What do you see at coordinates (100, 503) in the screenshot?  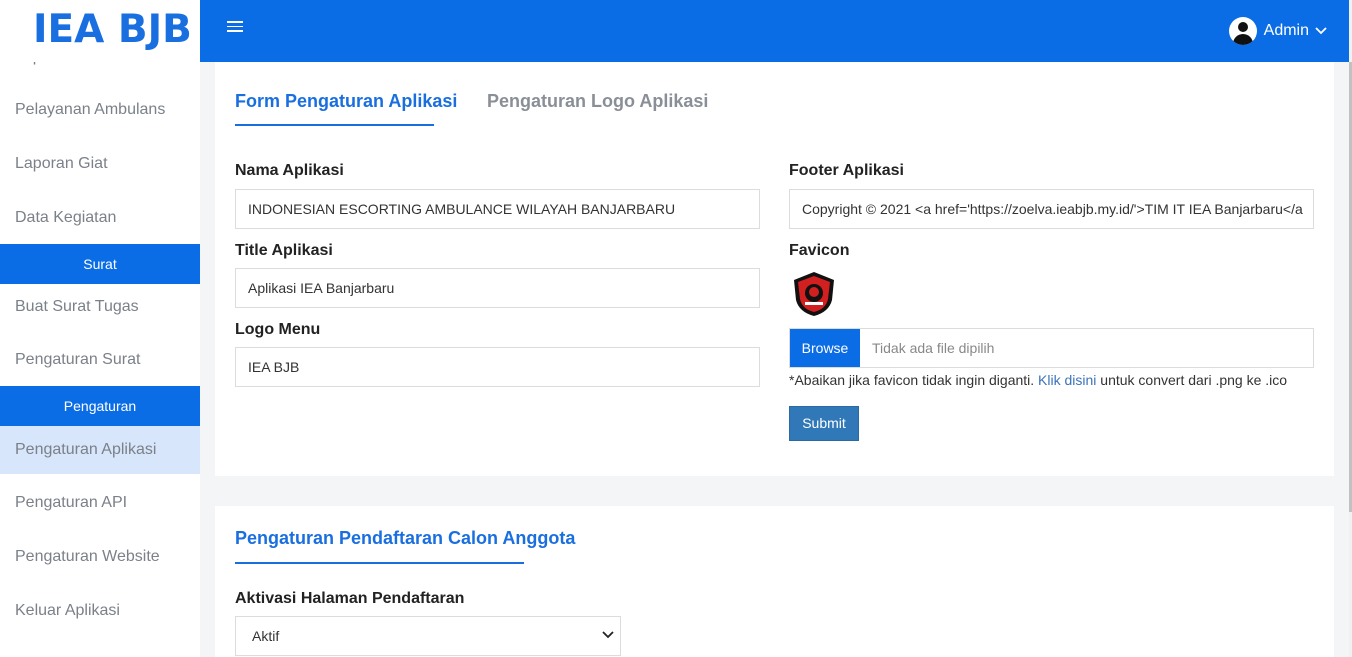 I see `sidebar-item-pengaturan-api: Pengaturan API` at bounding box center [100, 503].